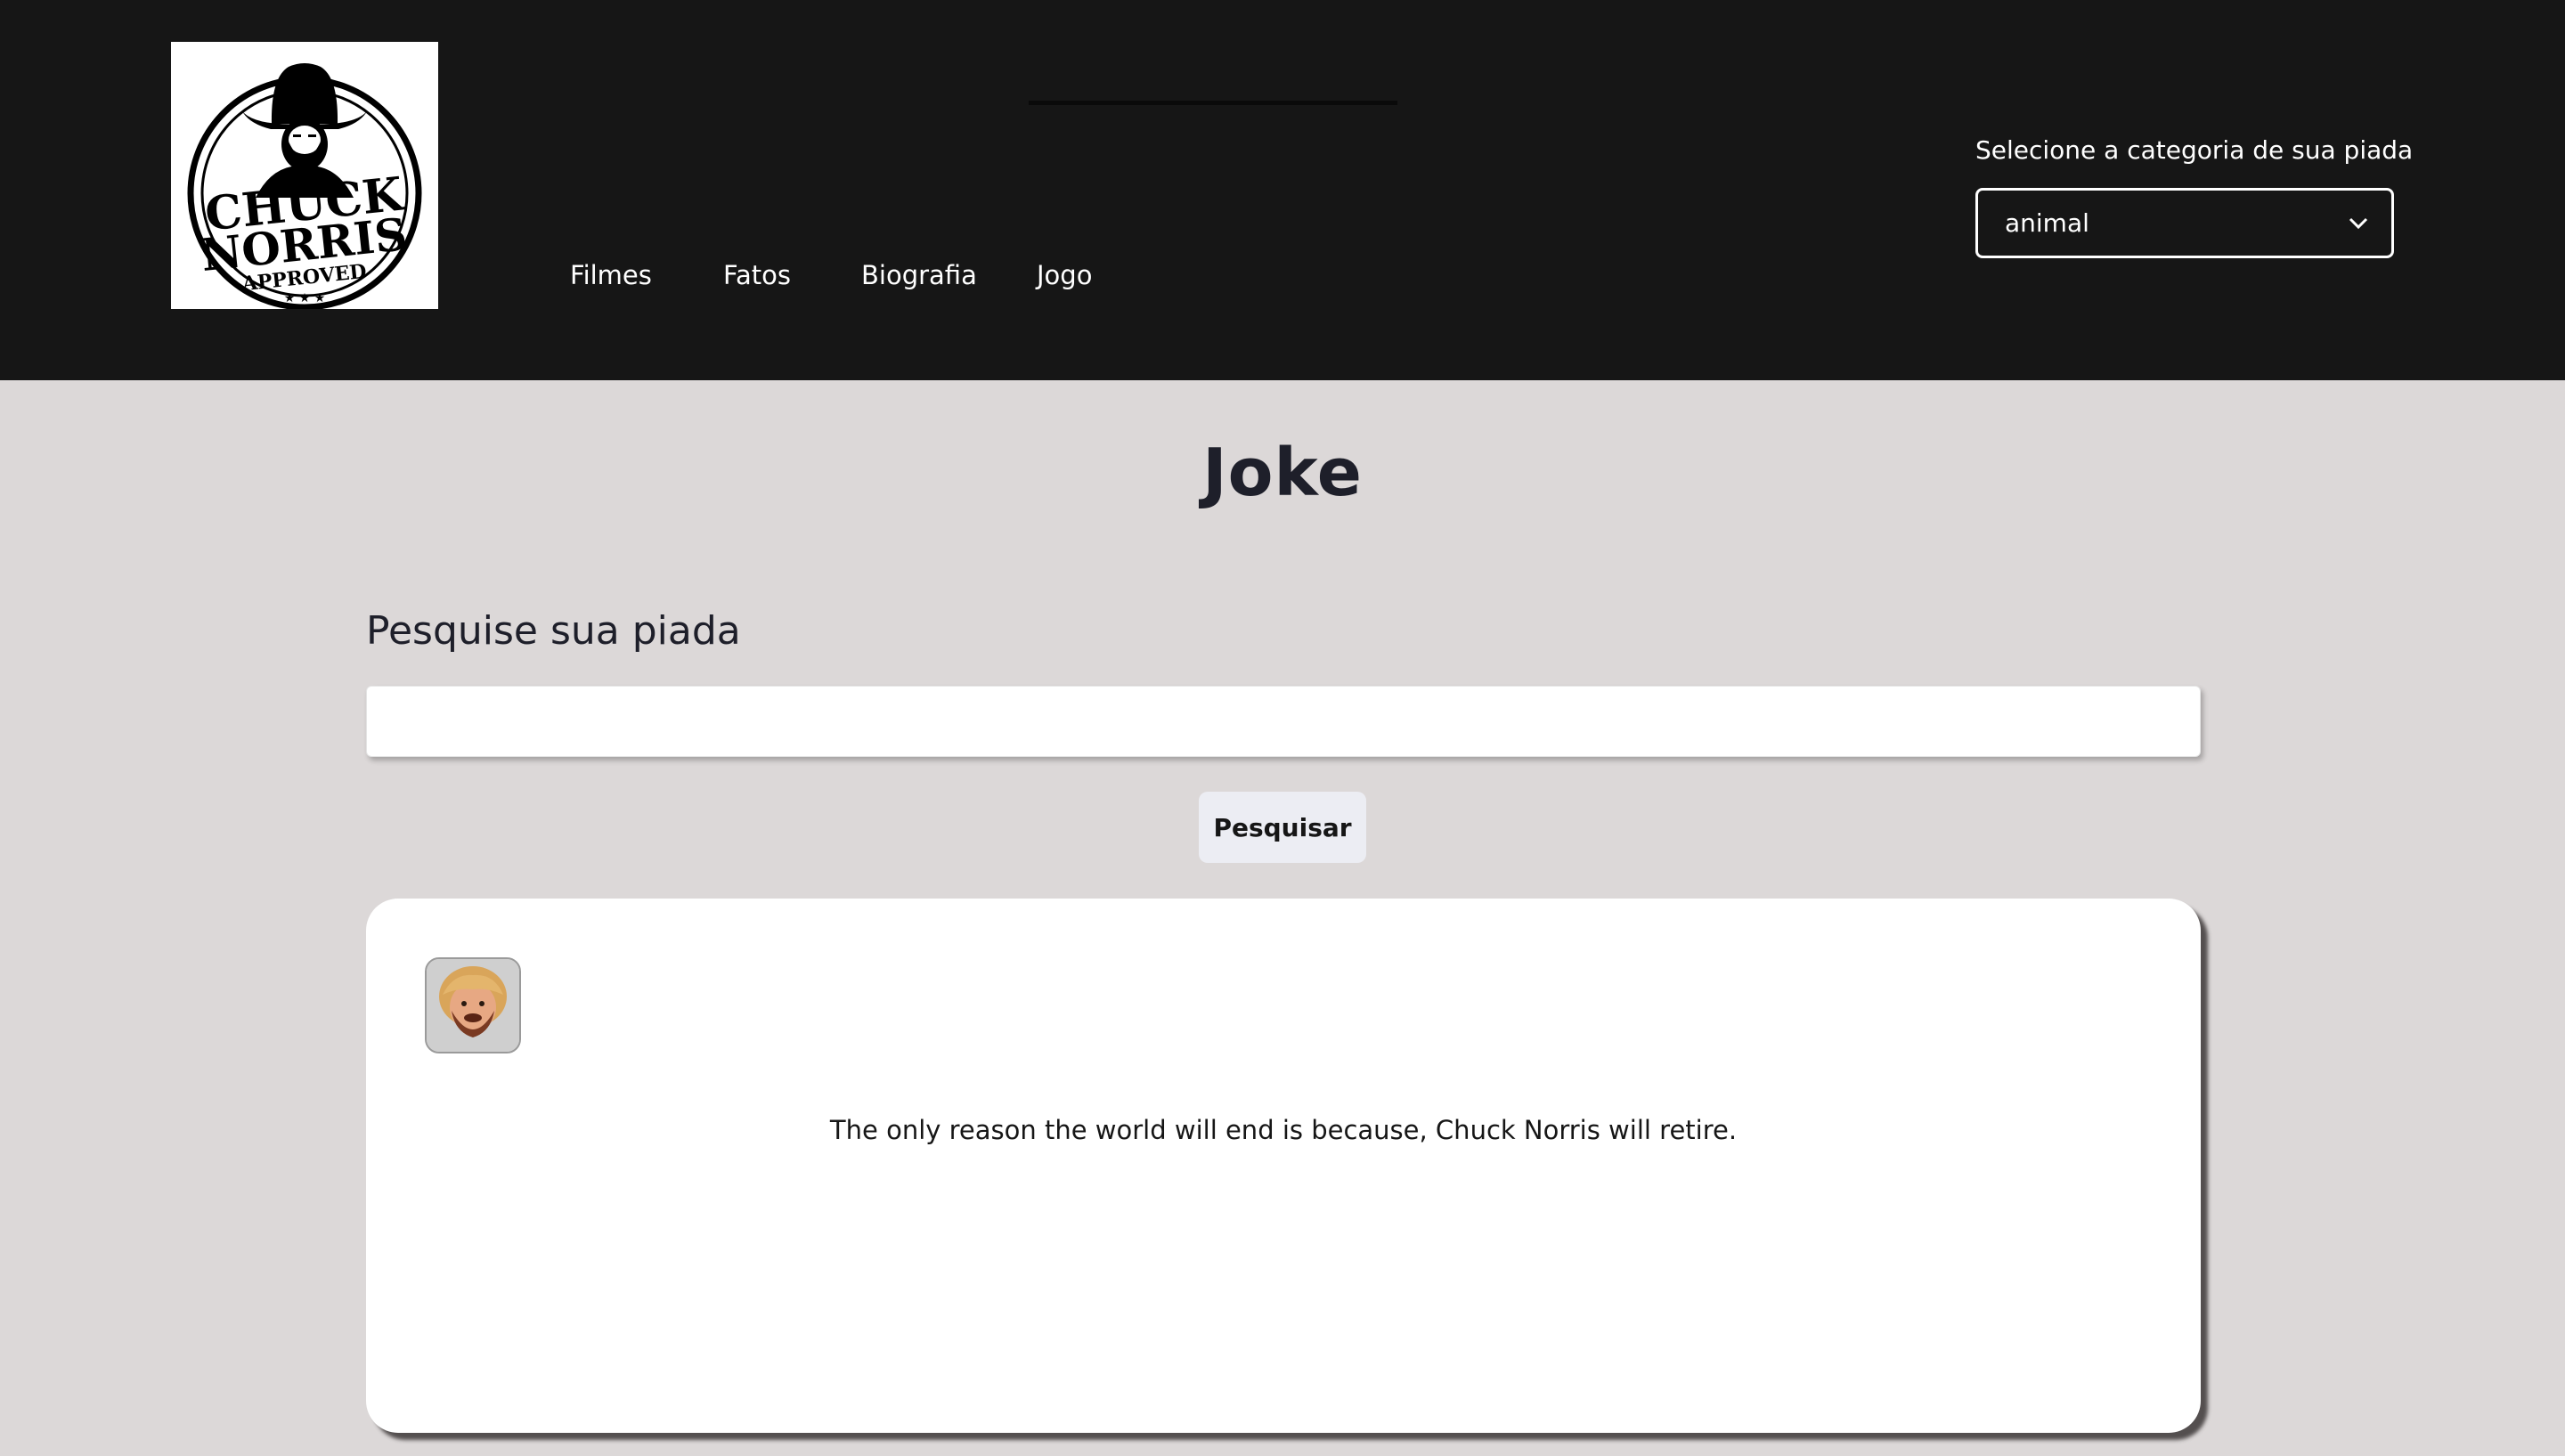  What do you see at coordinates (553, 631) in the screenshot?
I see `search-label: Pesquise sua piada` at bounding box center [553, 631].